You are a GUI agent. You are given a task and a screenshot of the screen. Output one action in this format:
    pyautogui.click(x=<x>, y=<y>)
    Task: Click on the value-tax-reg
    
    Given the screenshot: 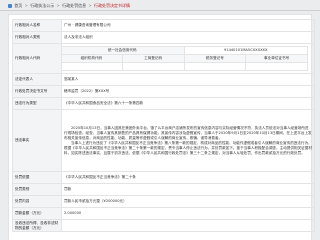 What is the action you would take?
    pyautogui.click(x=215, y=66)
    